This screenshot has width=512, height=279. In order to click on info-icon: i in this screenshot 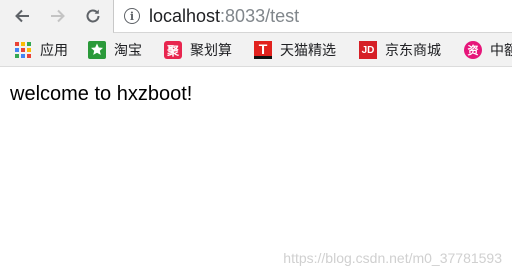, I will do `click(132, 16)`.